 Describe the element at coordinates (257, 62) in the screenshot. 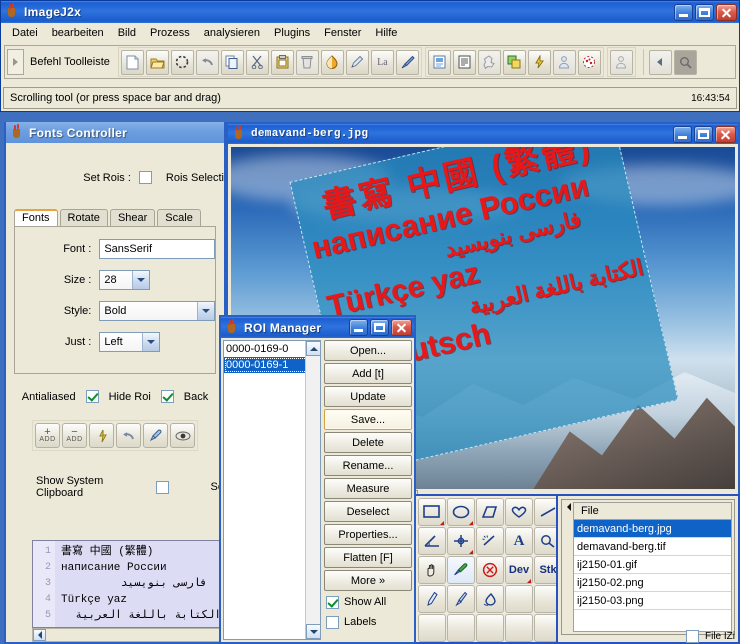

I see `cut-scissors-icon` at that location.